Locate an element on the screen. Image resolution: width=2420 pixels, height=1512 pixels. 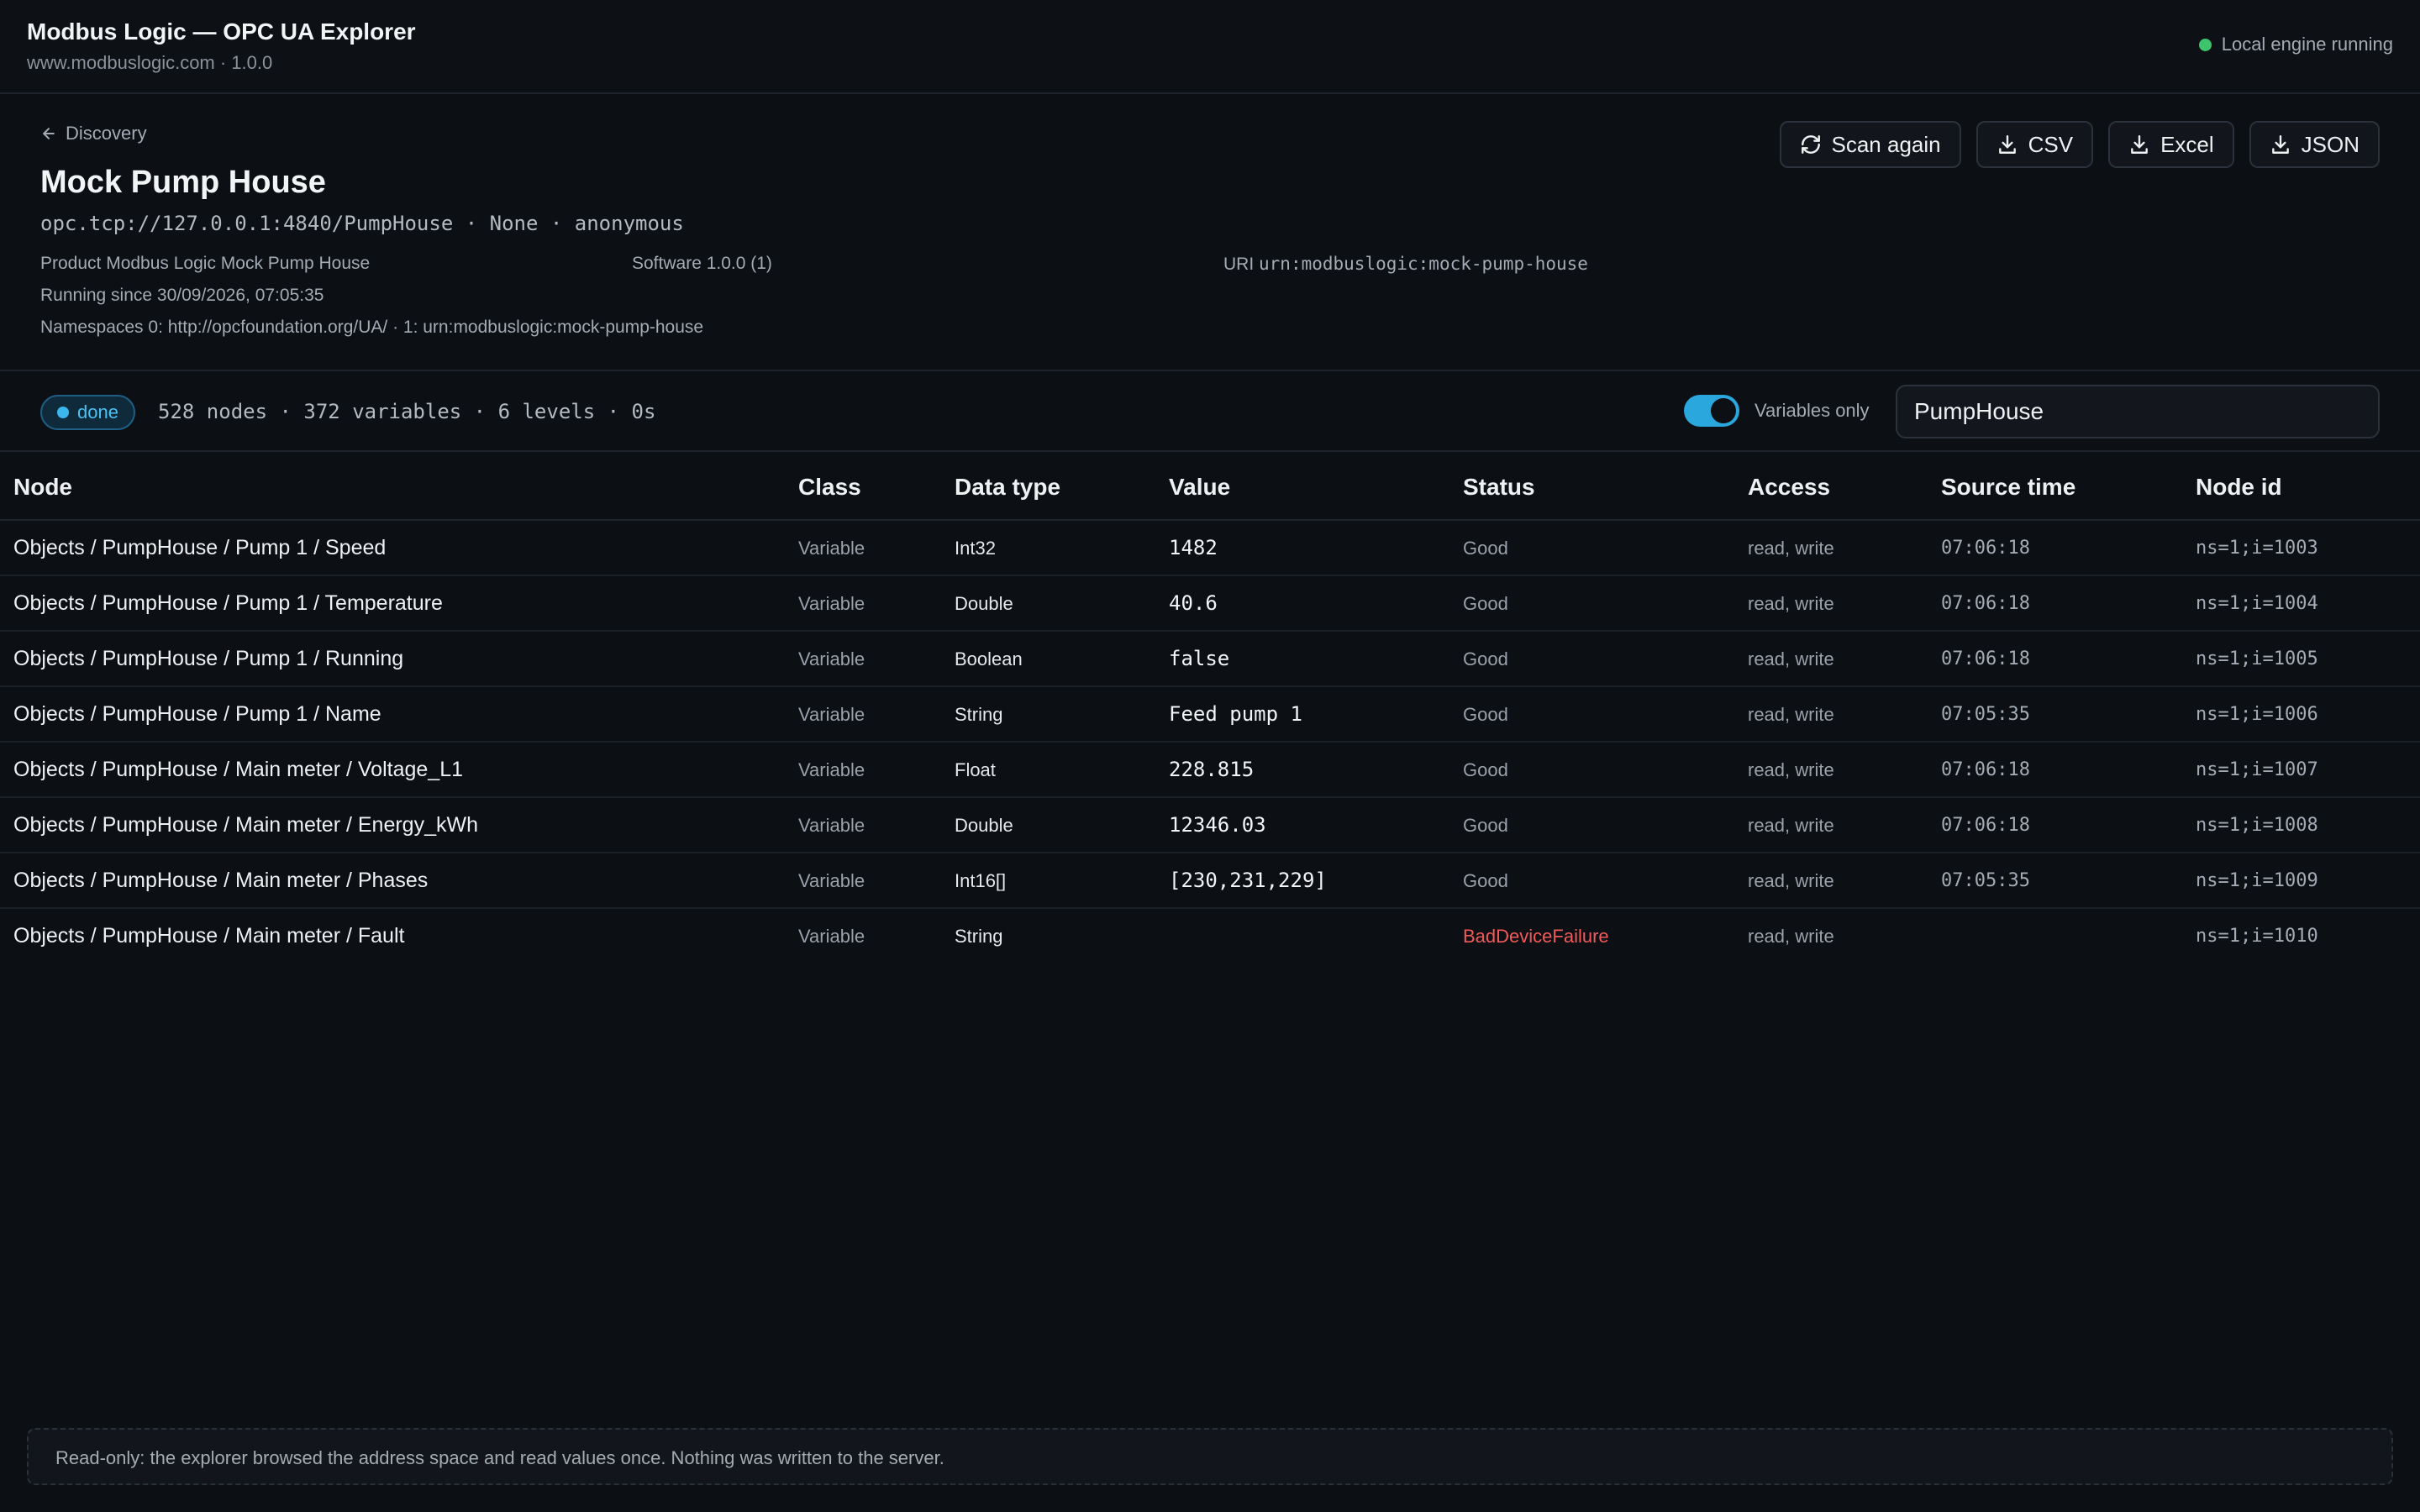
export-excel-button: Excel is located at coordinates (2171, 144).